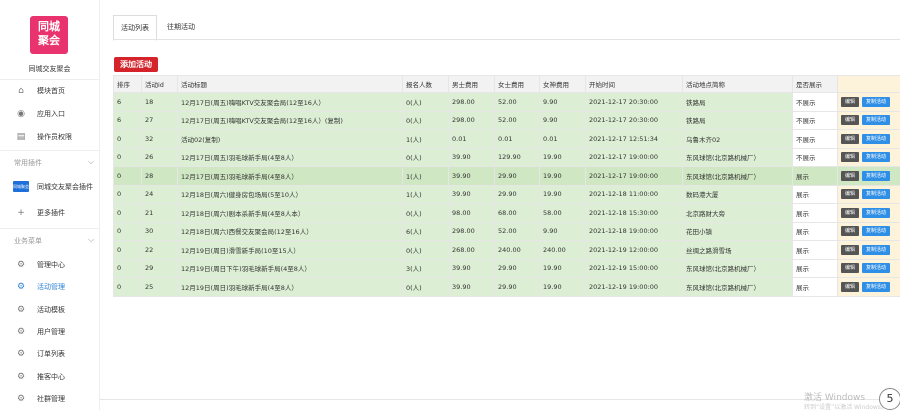  I want to click on sidebar-item-promoter-center: ⚙ 推客中心, so click(49, 377).